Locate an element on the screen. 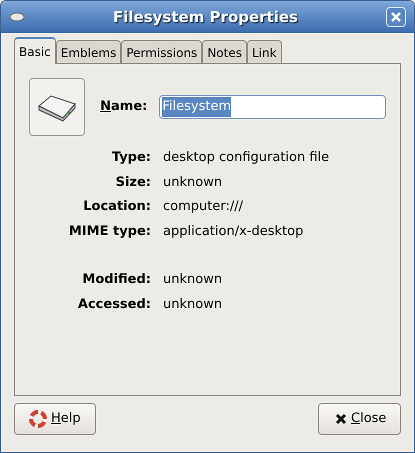 Image resolution: width=415 pixels, height=453 pixels. lifebuoy-icon is located at coordinates (38, 419).